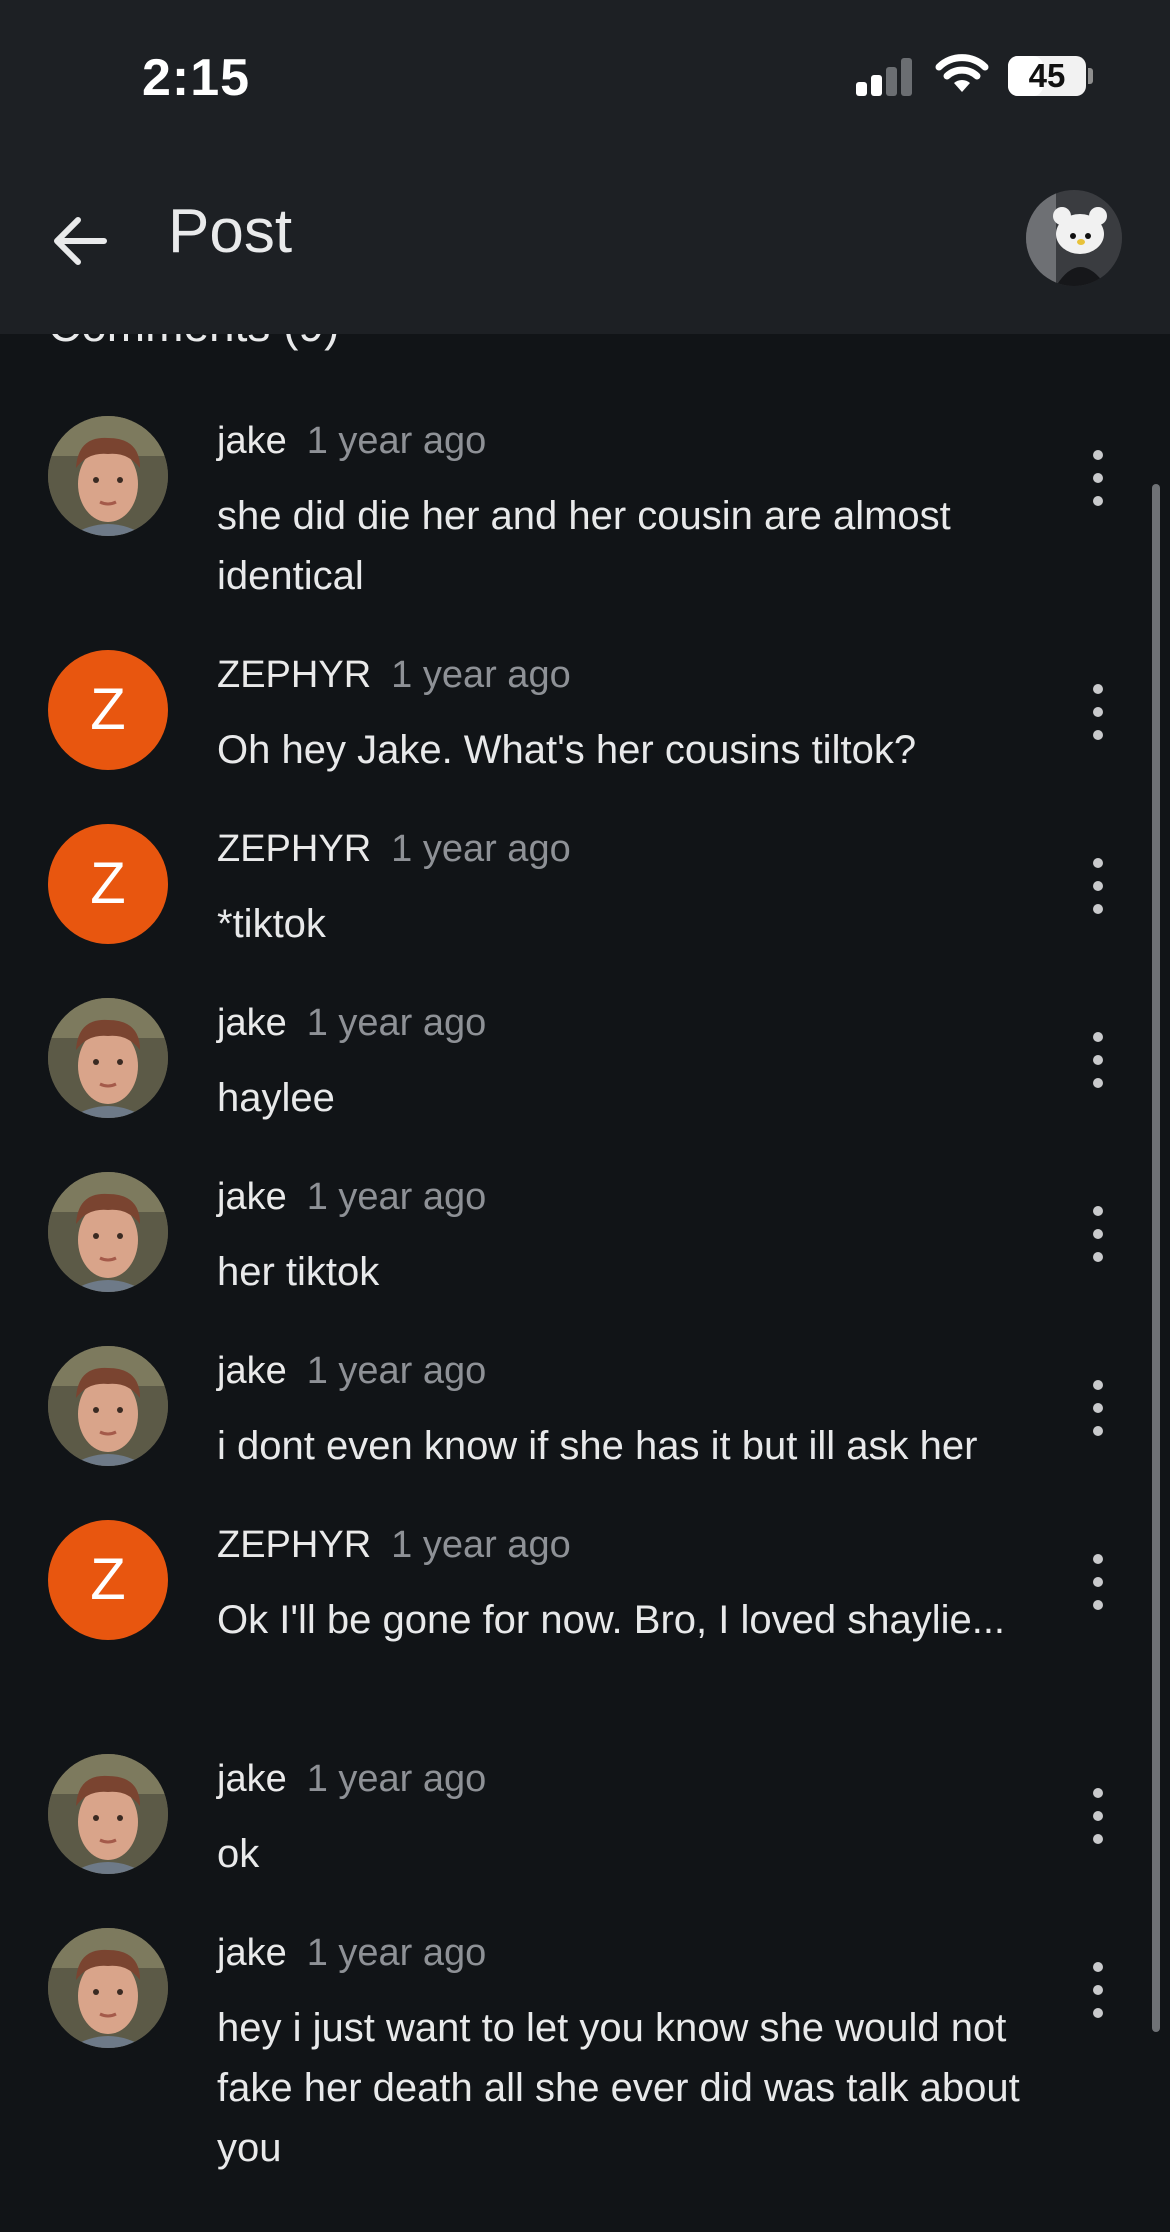 This screenshot has width=1170, height=2232. I want to click on battery-percent: 45, so click(1047, 75).